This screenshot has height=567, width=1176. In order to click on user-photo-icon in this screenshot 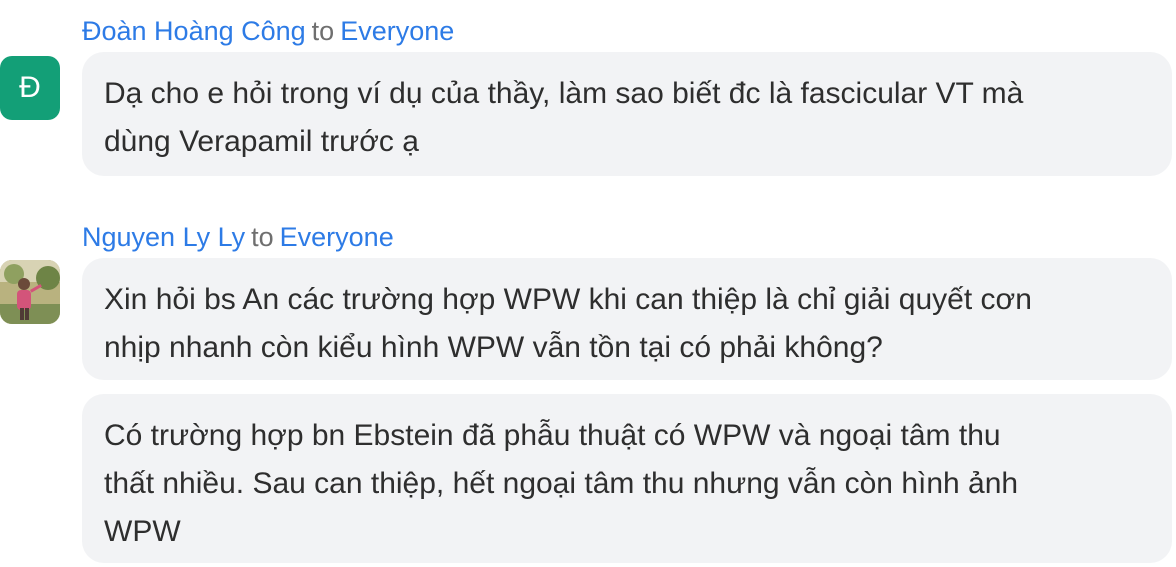, I will do `click(30, 292)`.